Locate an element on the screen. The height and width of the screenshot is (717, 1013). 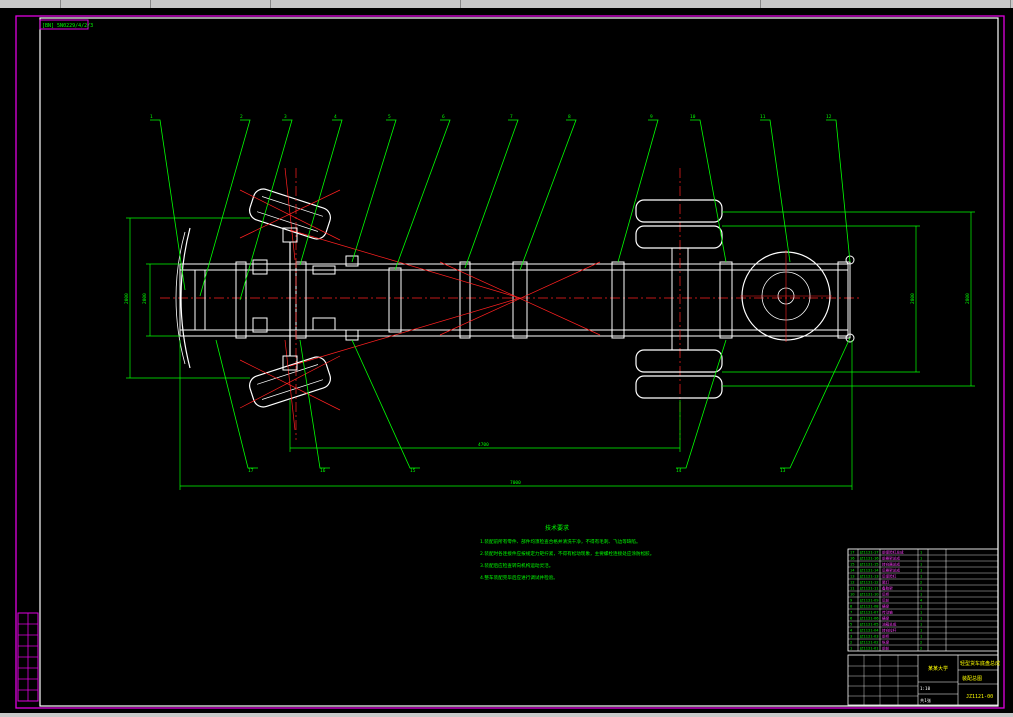
balloon-2: 2 is located at coordinates (241, 117).